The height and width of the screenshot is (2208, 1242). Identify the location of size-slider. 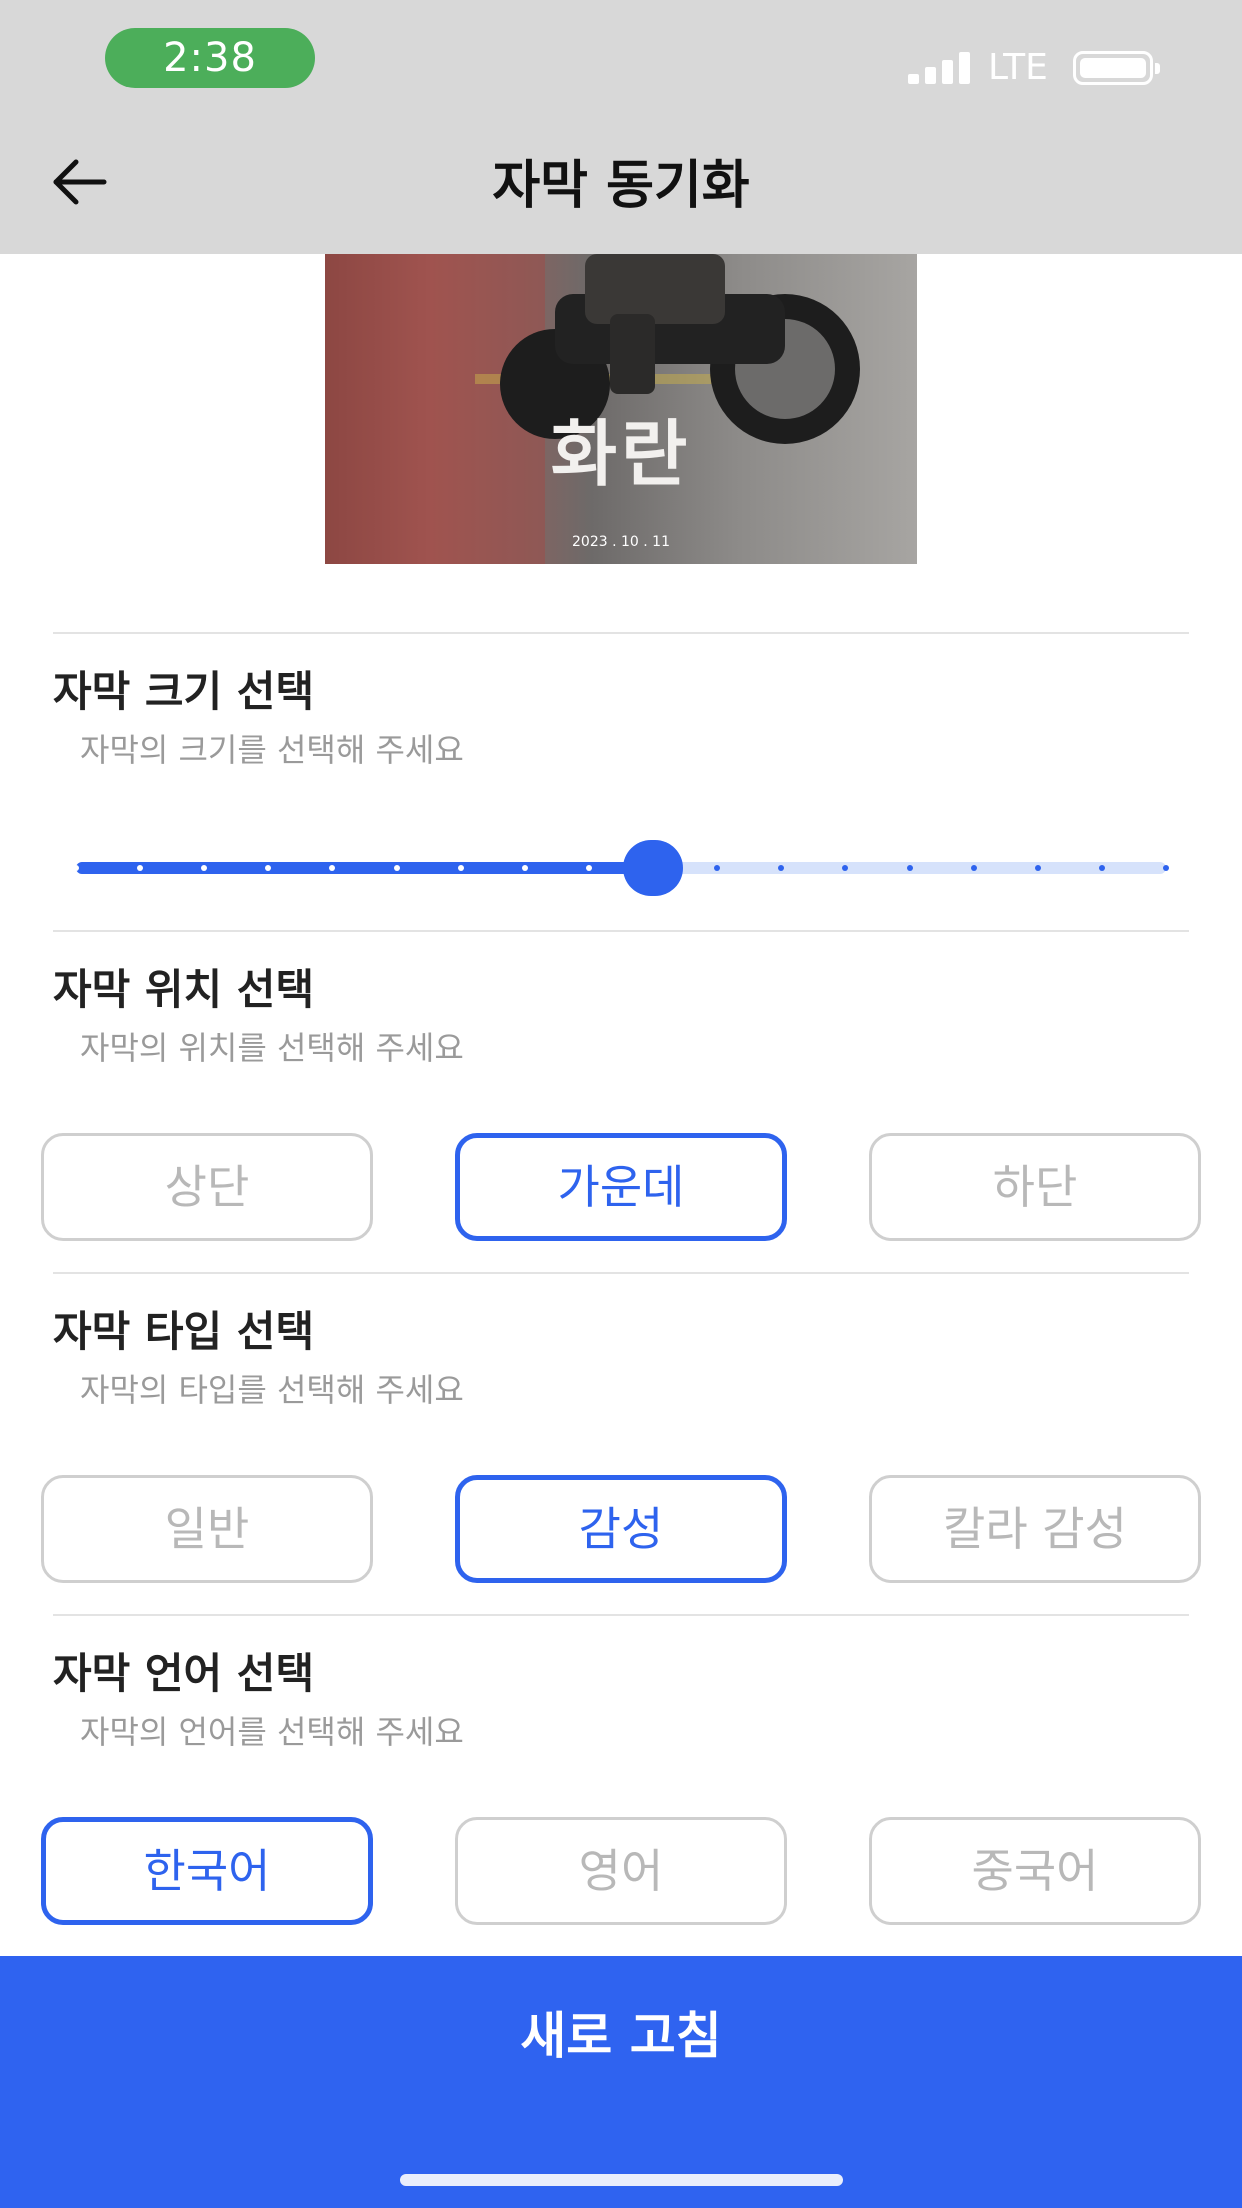
(621, 868).